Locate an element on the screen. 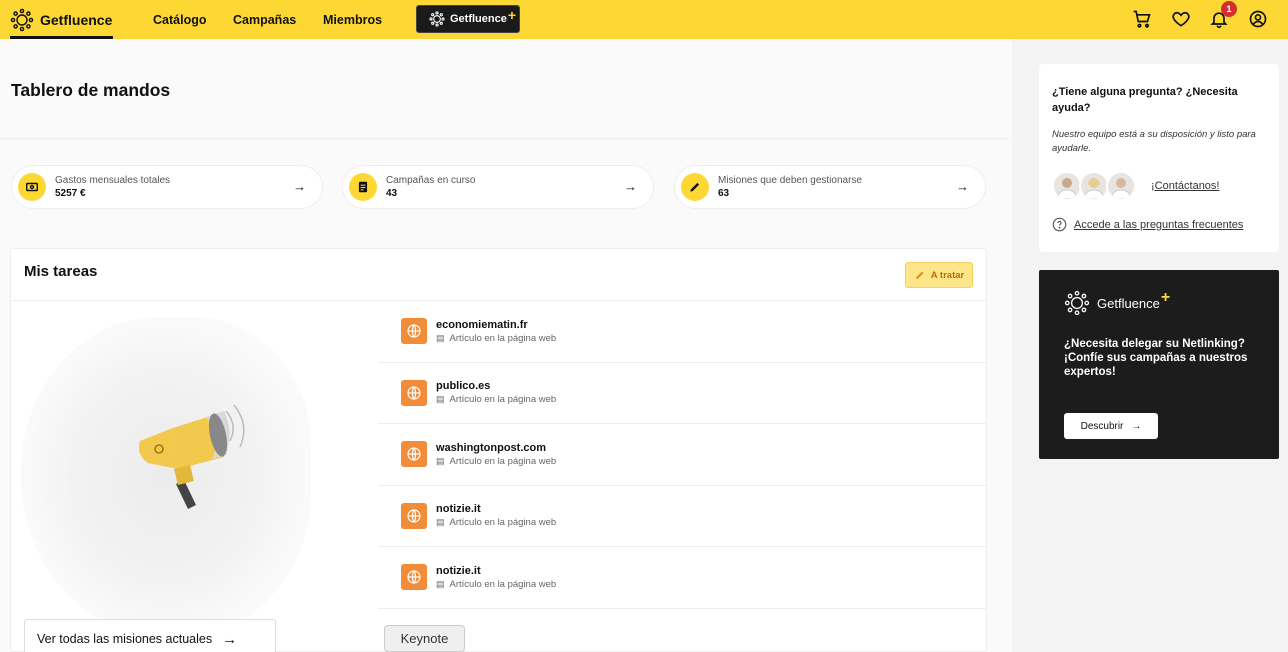  see-all-missions-button: Ver todas las misiones actuales → is located at coordinates (150, 635).